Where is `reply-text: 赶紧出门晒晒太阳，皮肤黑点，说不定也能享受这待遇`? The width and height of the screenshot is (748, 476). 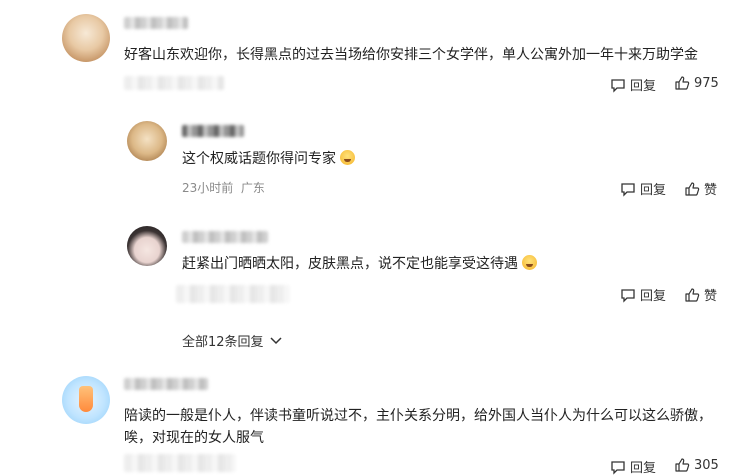
reply-text: 赶紧出门晒晒太阳，皮肤黑点，说不定也能享受这待遇 is located at coordinates (359, 264).